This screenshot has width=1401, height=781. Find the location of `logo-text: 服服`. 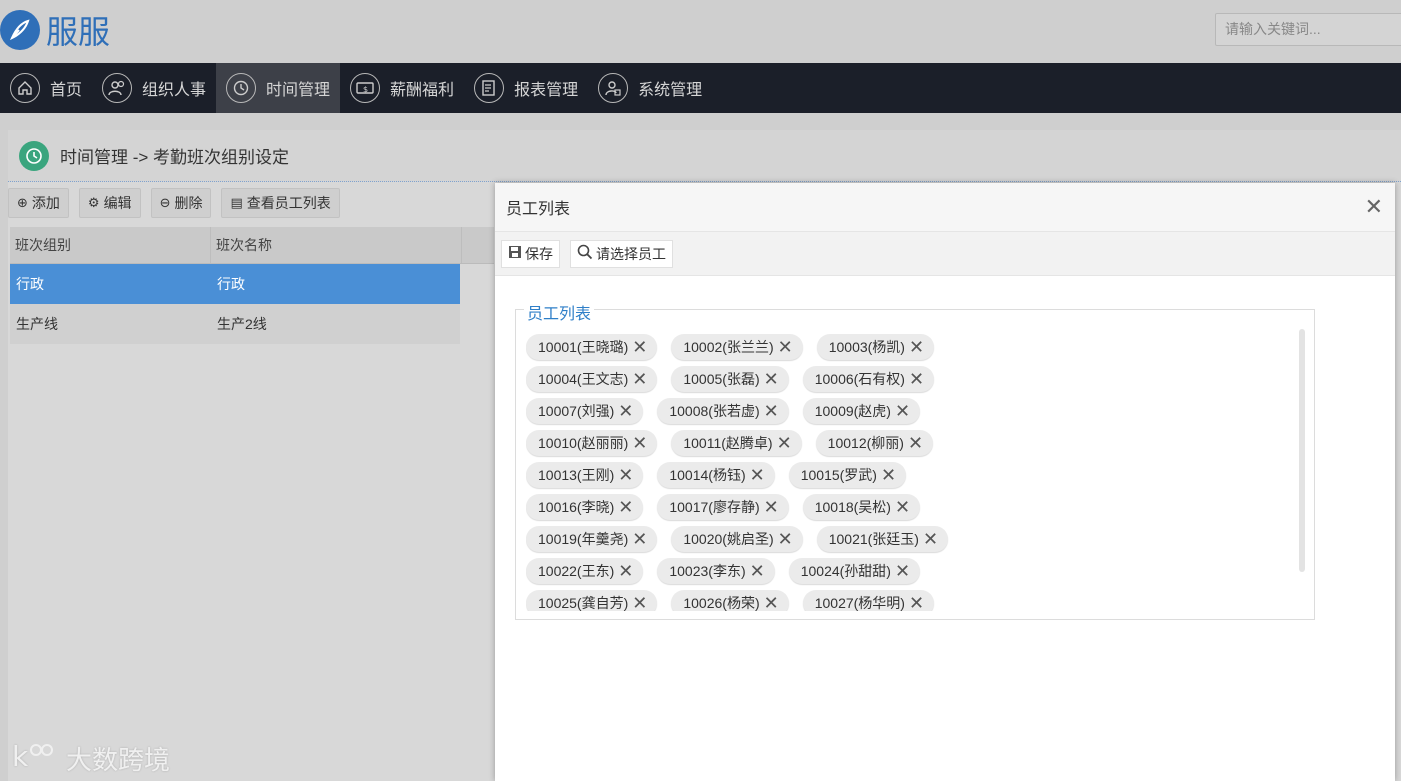

logo-text: 服服 is located at coordinates (78, 32).